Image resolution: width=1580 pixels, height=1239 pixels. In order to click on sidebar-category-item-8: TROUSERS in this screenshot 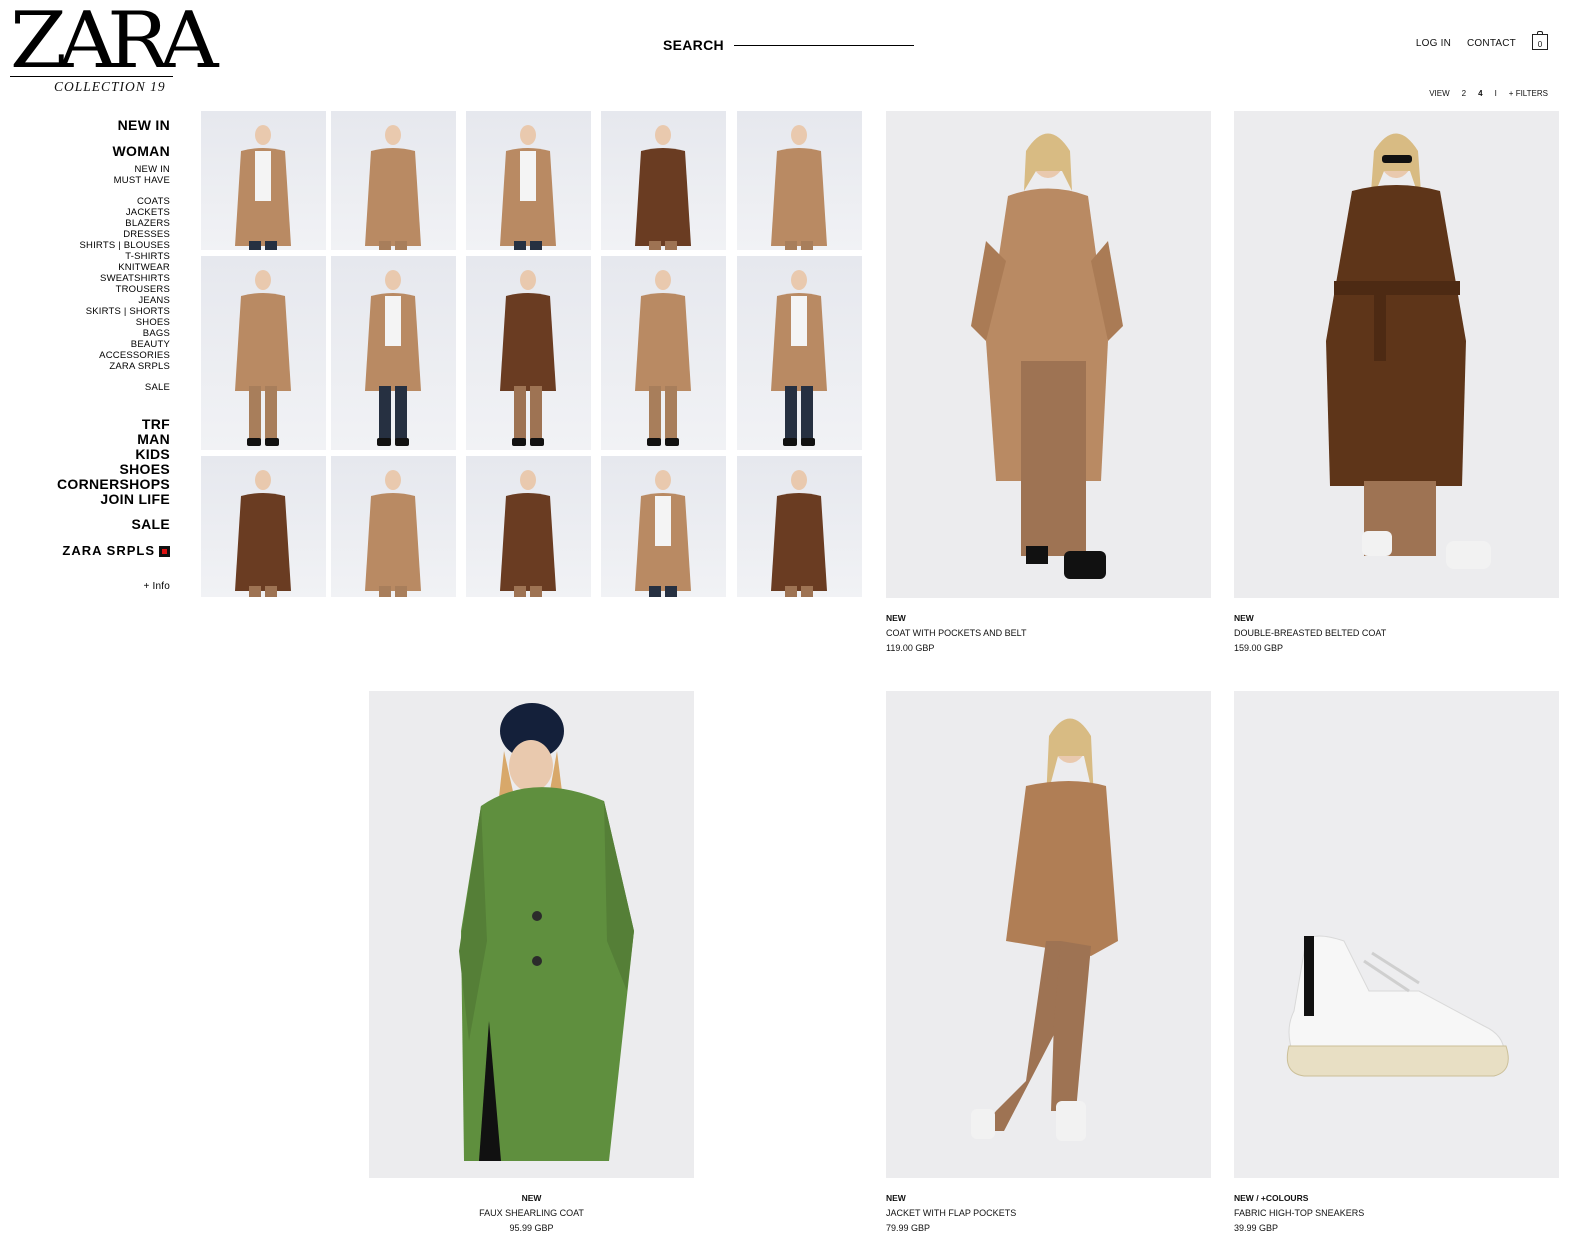, I will do `click(125, 289)`.